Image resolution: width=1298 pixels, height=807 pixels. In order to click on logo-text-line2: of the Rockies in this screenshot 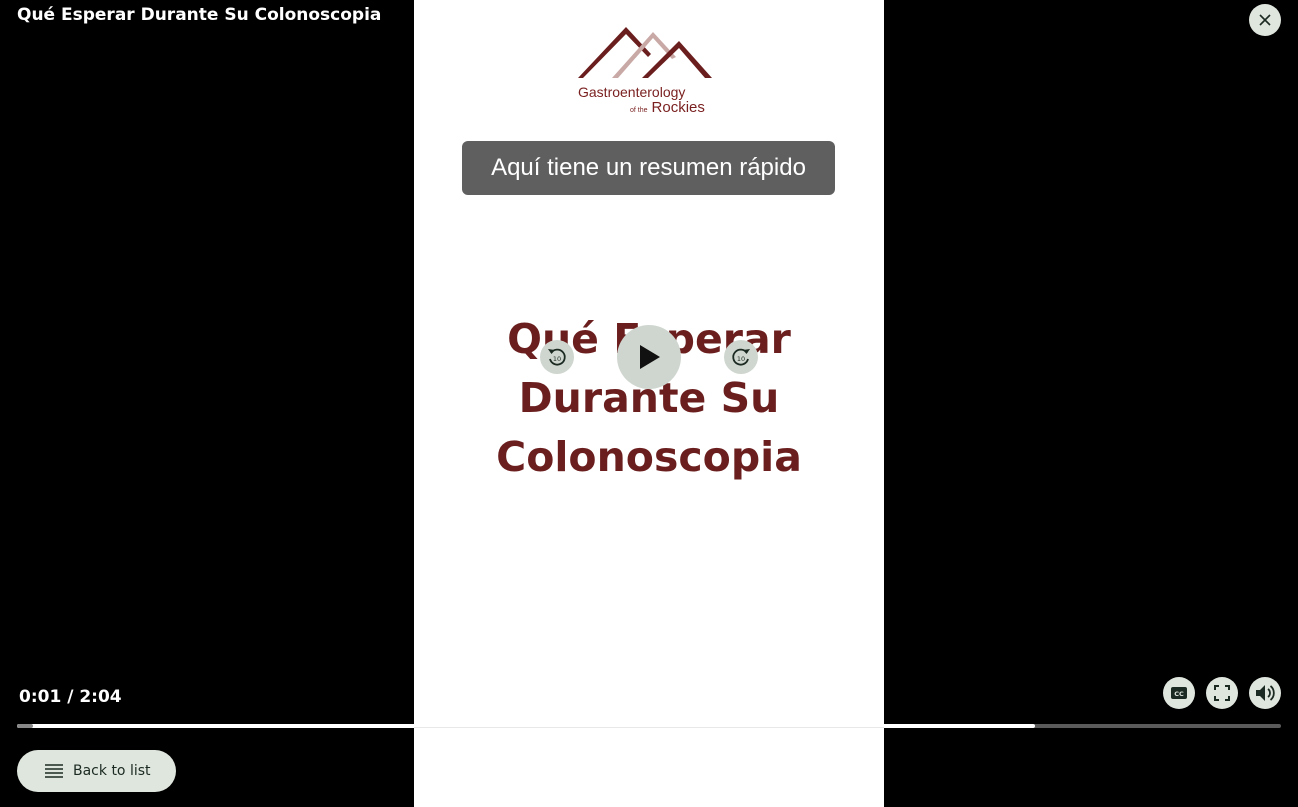, I will do `click(667, 107)`.